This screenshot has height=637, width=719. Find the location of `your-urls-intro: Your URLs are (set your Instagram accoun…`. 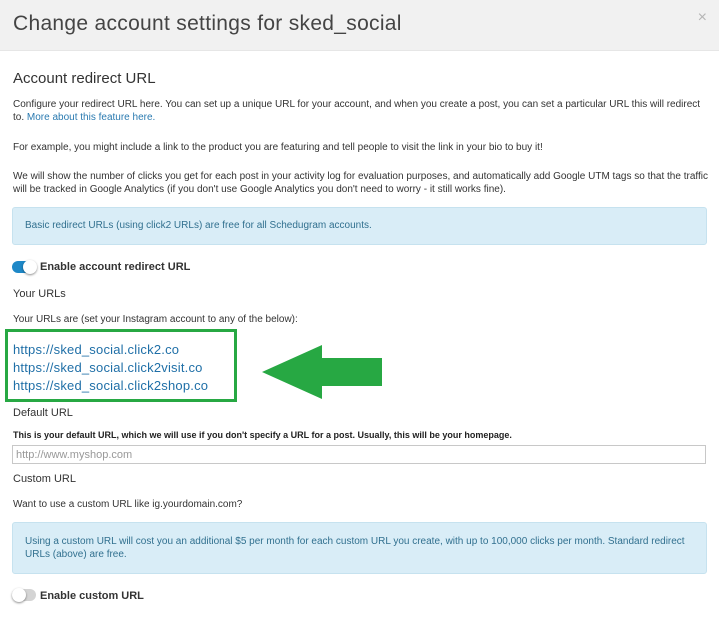

your-urls-intro: Your URLs are (set your Instagram accoun… is located at coordinates (155, 319).